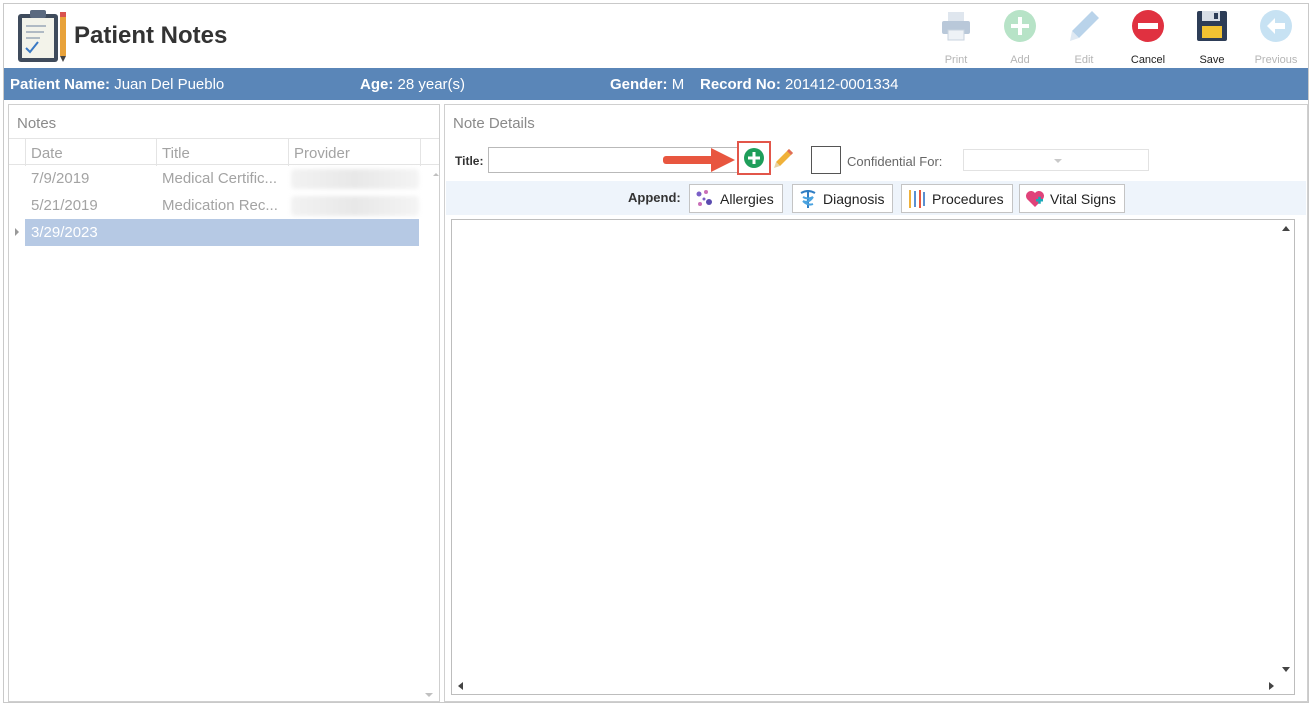  Describe the element at coordinates (1276, 60) in the screenshot. I see `previous-label: Previous` at that location.